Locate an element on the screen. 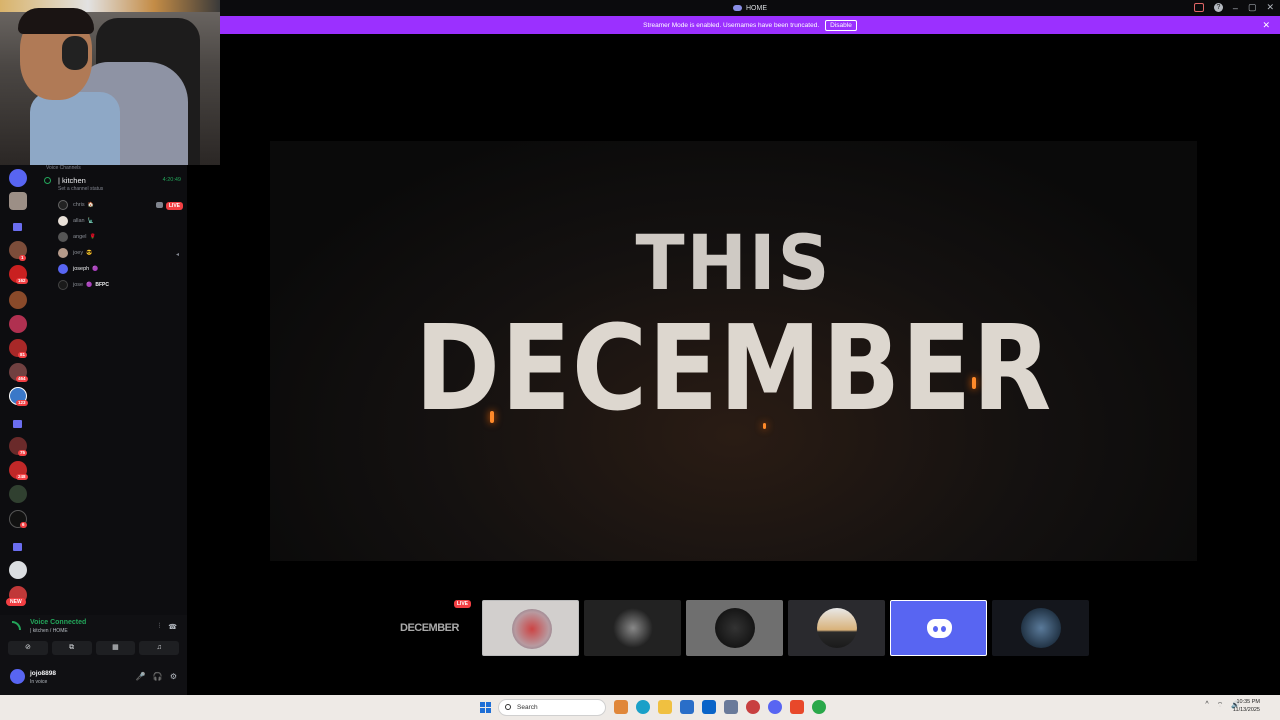 The width and height of the screenshot is (1280, 720). stream-title-line1: THIS is located at coordinates (733, 263).